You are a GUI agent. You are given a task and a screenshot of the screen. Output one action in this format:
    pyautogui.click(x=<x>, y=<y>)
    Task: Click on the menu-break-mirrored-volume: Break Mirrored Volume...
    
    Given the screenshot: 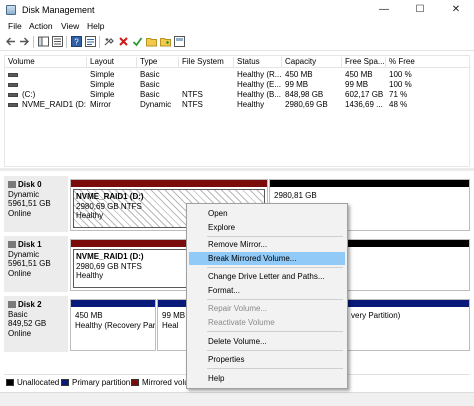 What is the action you would take?
    pyautogui.click(x=267, y=258)
    